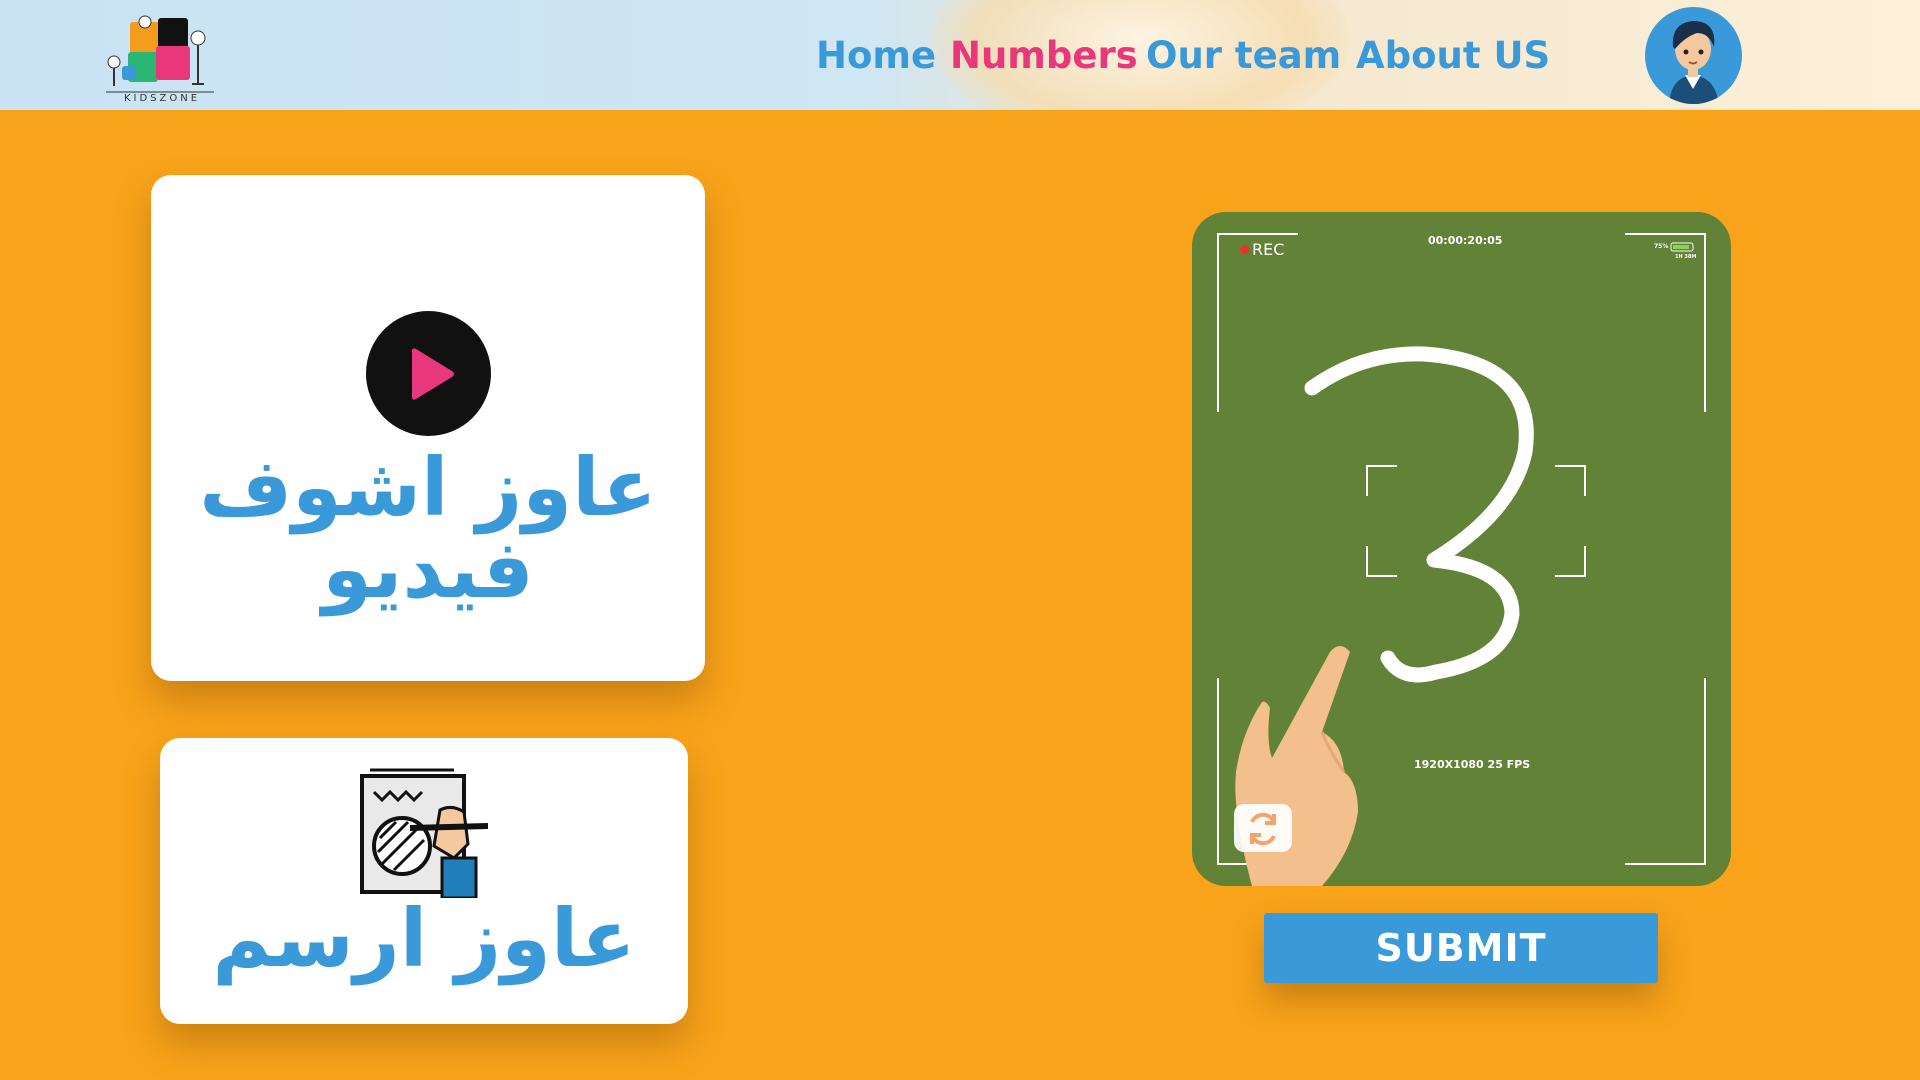 This screenshot has height=1080, width=1920. Describe the element at coordinates (1686, 257) in the screenshot. I see `battery-time: 1H 38M` at that location.